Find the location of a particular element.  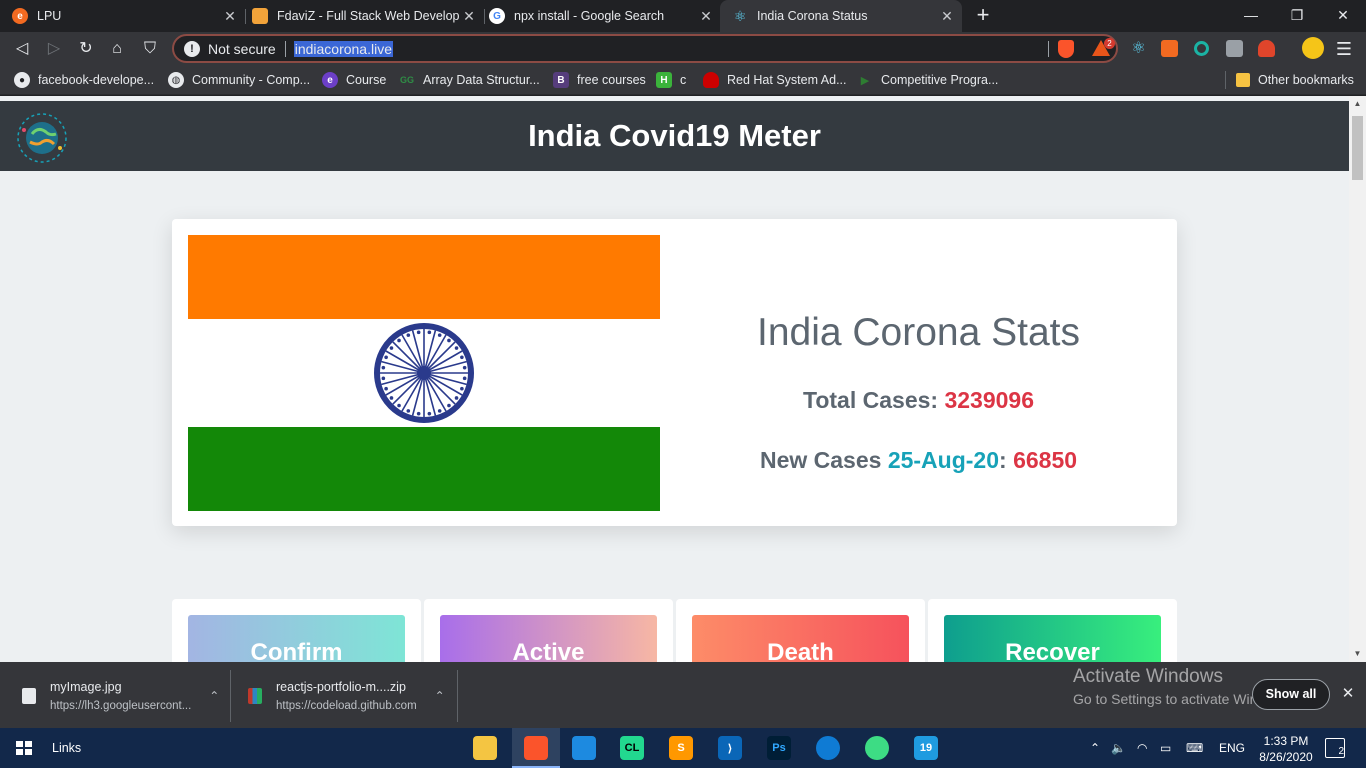

tab-india-corona-status: ⚛ India Corona Status ✕ is located at coordinates (841, 16).